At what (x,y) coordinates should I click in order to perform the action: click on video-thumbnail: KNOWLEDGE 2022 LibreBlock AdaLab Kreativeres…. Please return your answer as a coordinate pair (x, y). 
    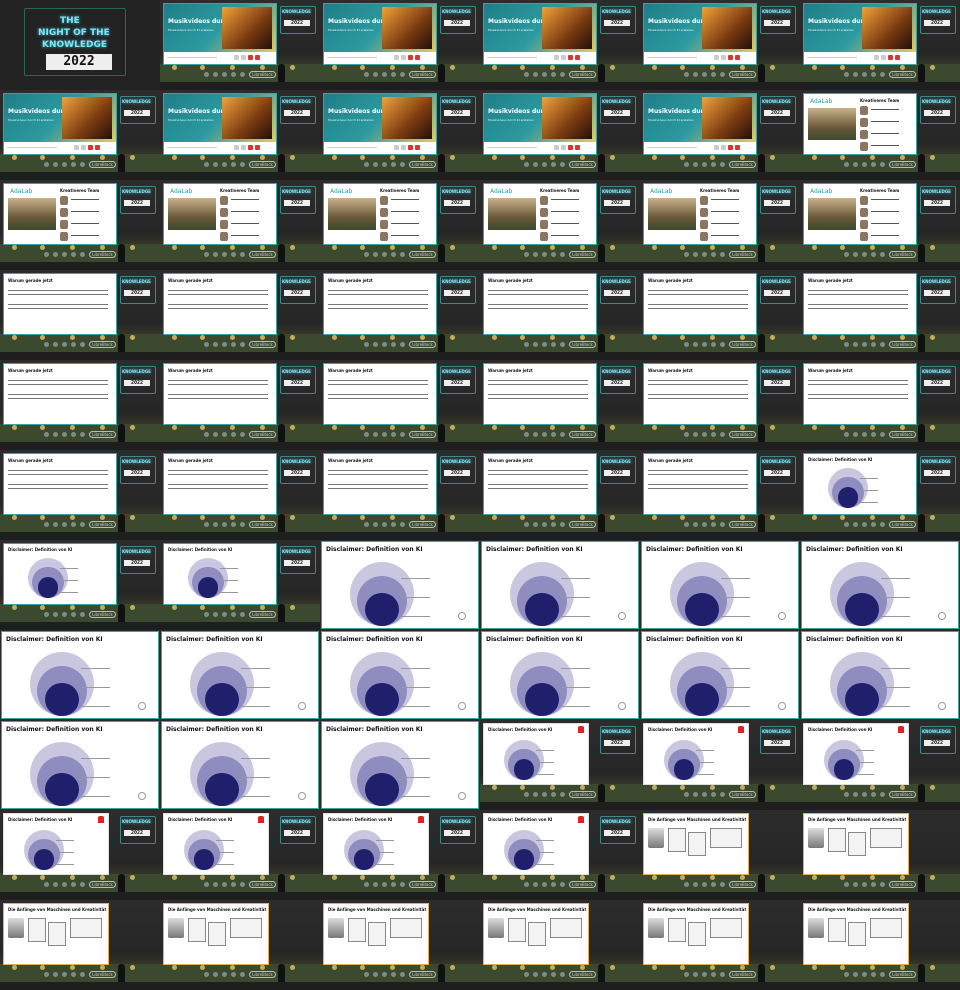
    Looking at the image, I should click on (880, 135).